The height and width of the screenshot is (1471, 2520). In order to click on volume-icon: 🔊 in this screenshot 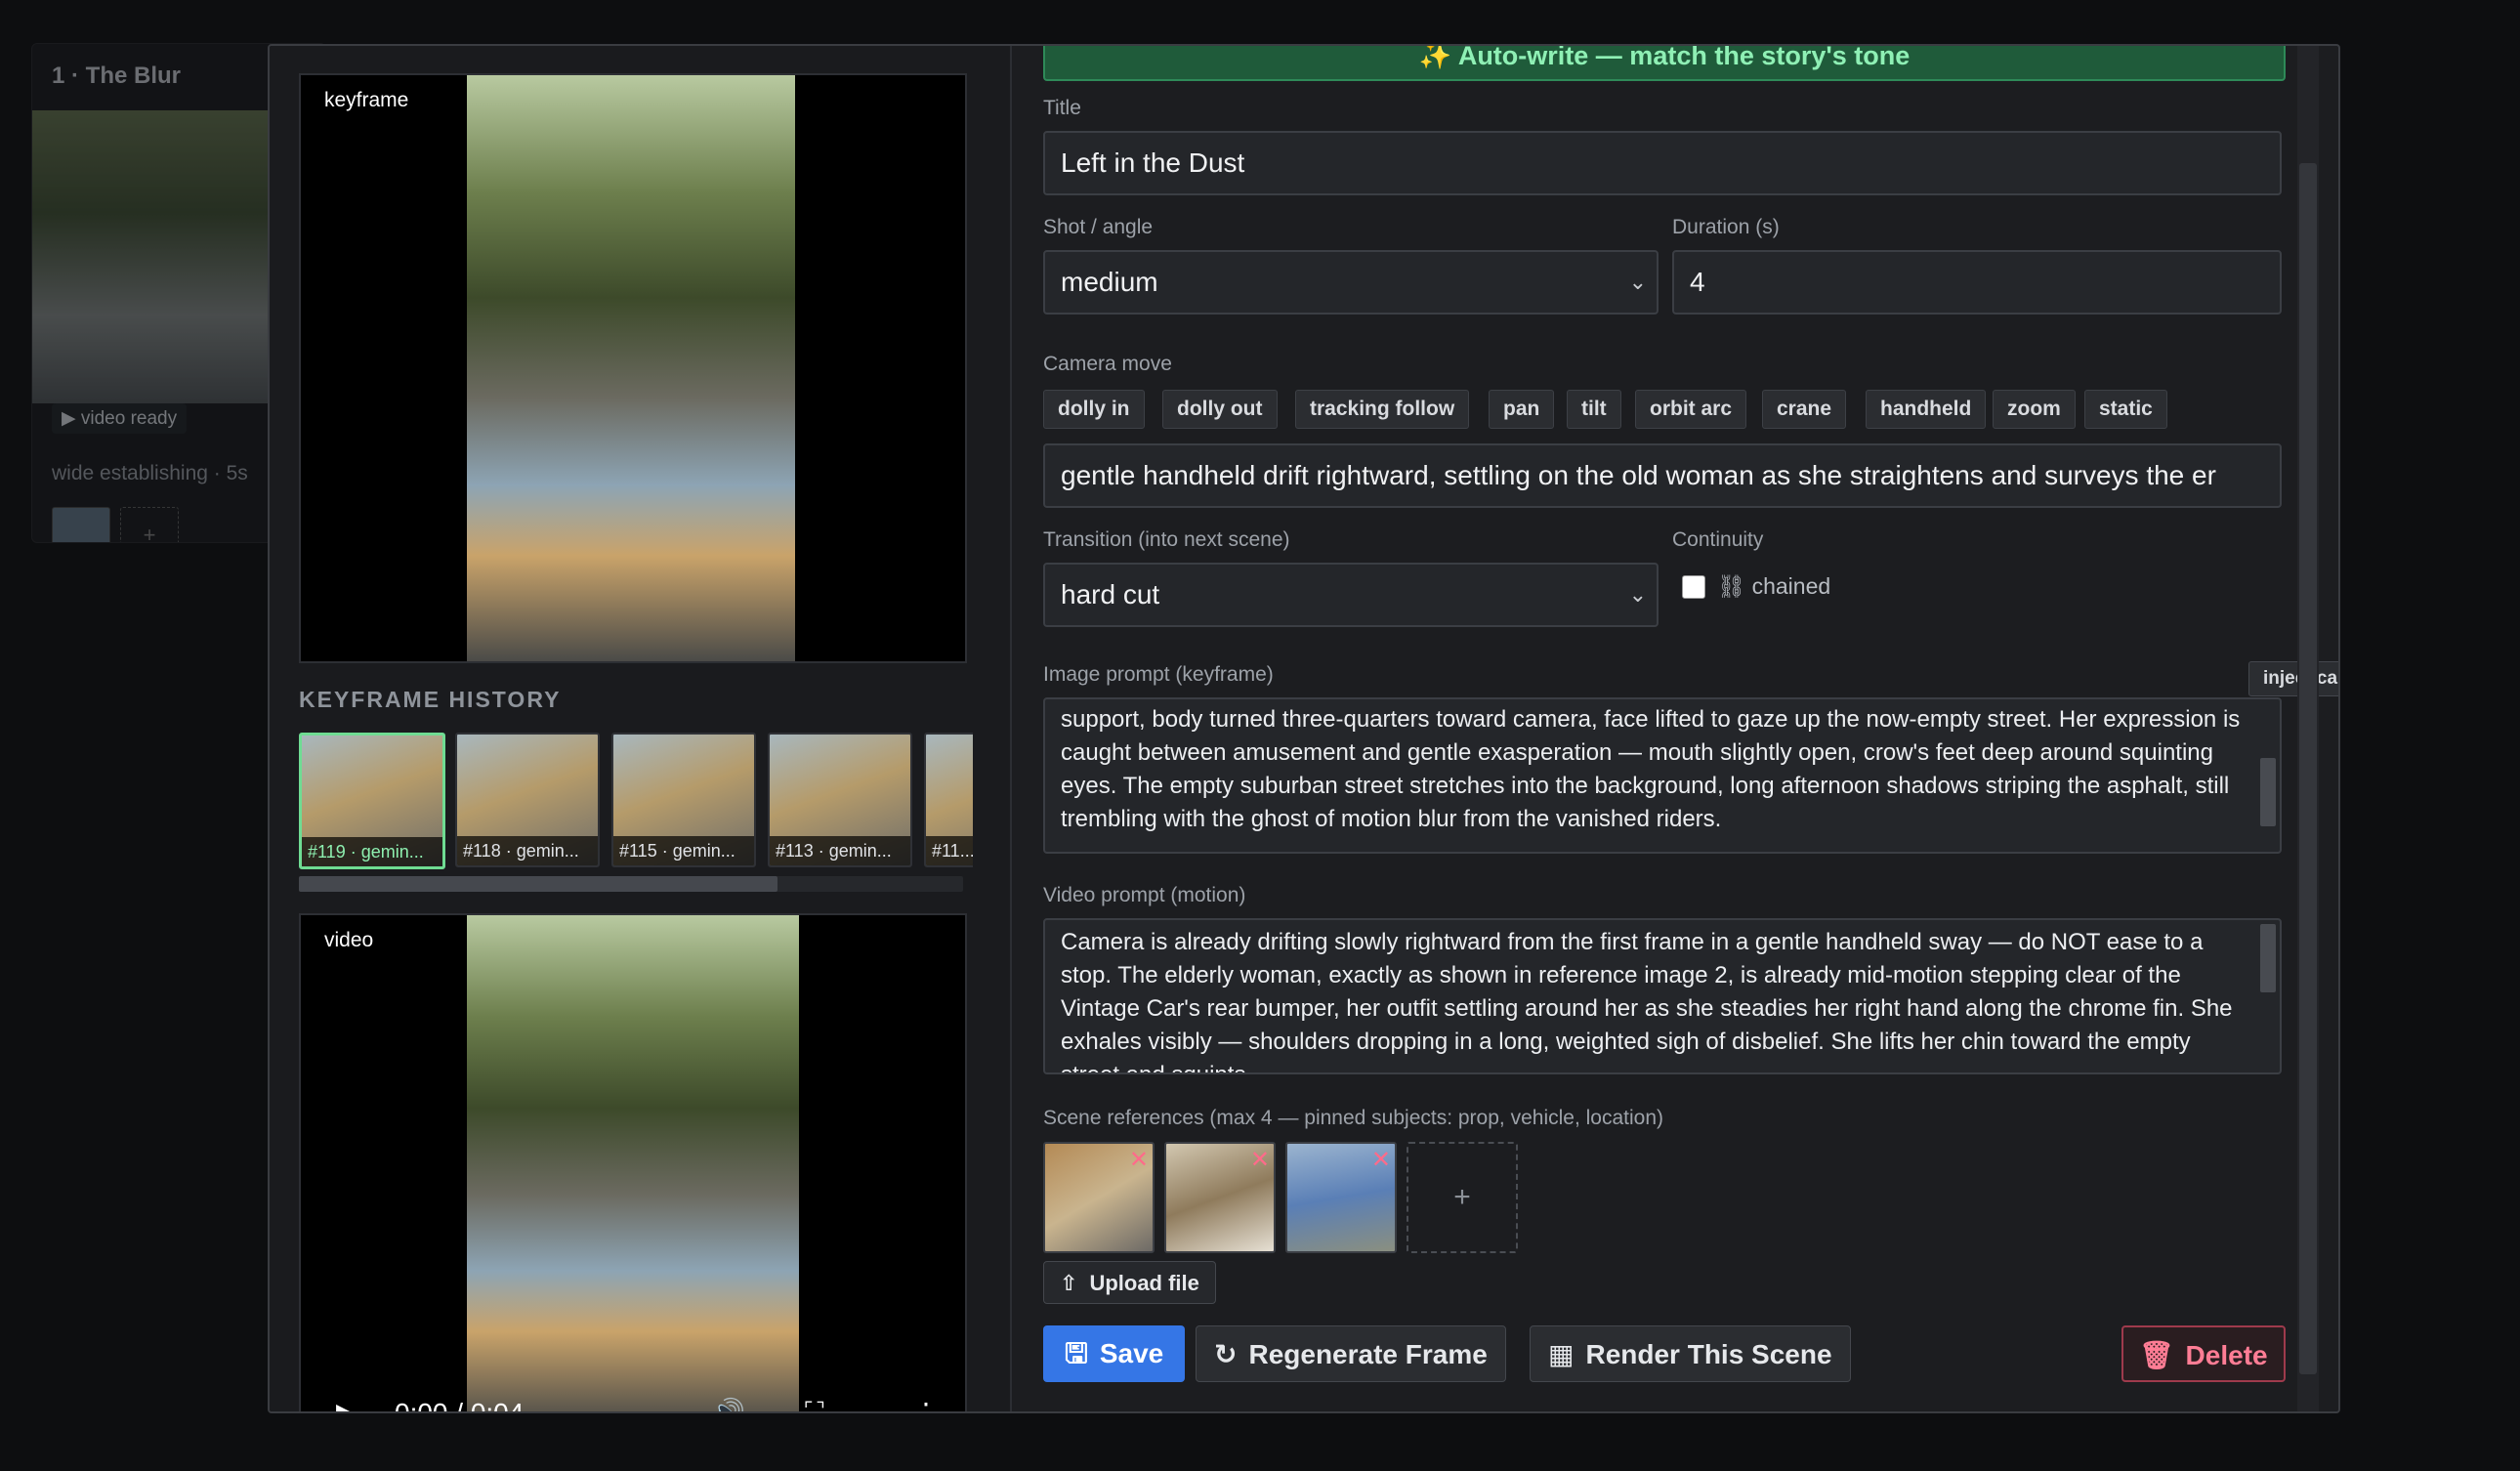, I will do `click(728, 1404)`.